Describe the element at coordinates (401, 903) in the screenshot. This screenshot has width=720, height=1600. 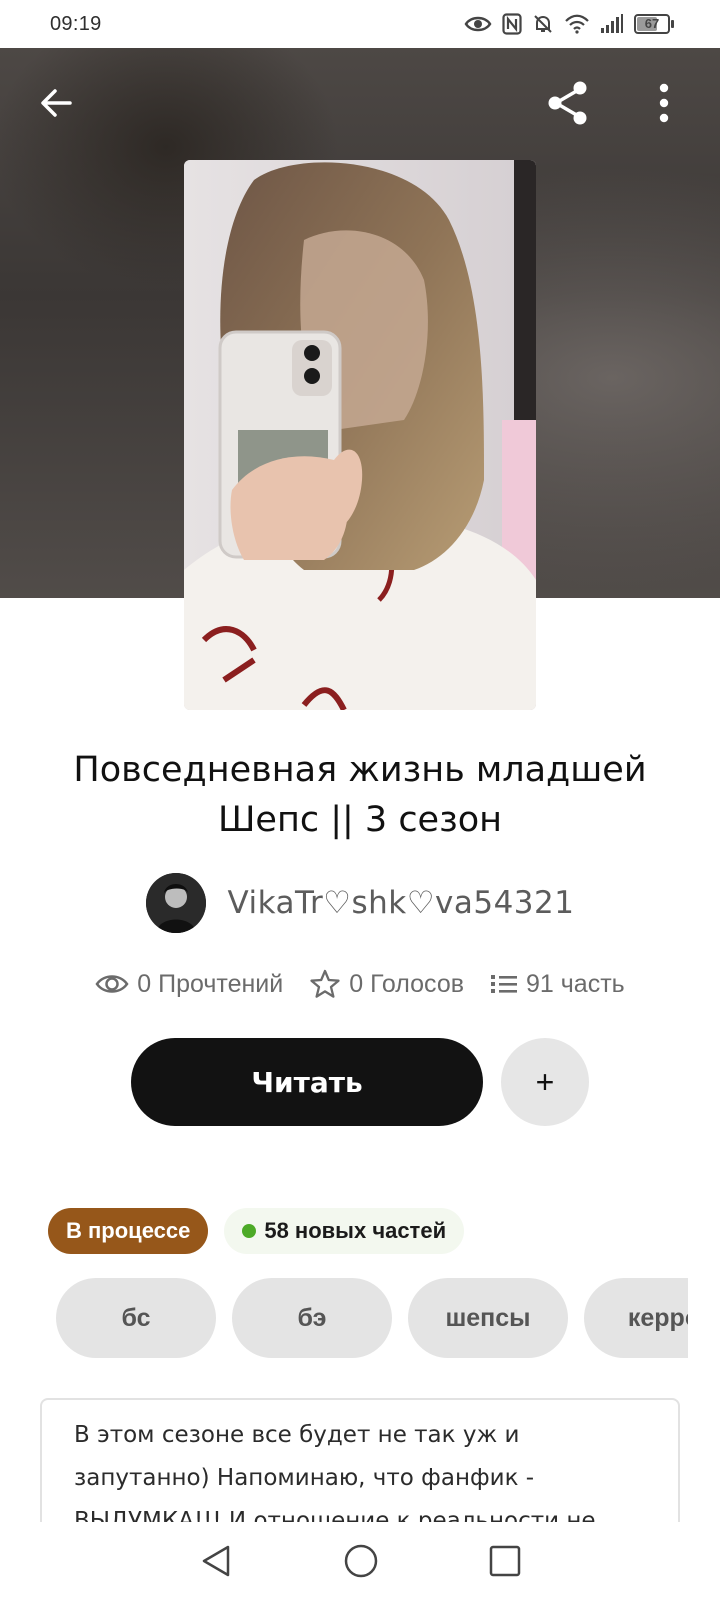
I see `author-name: VikaTr♡shk♡va54321` at that location.